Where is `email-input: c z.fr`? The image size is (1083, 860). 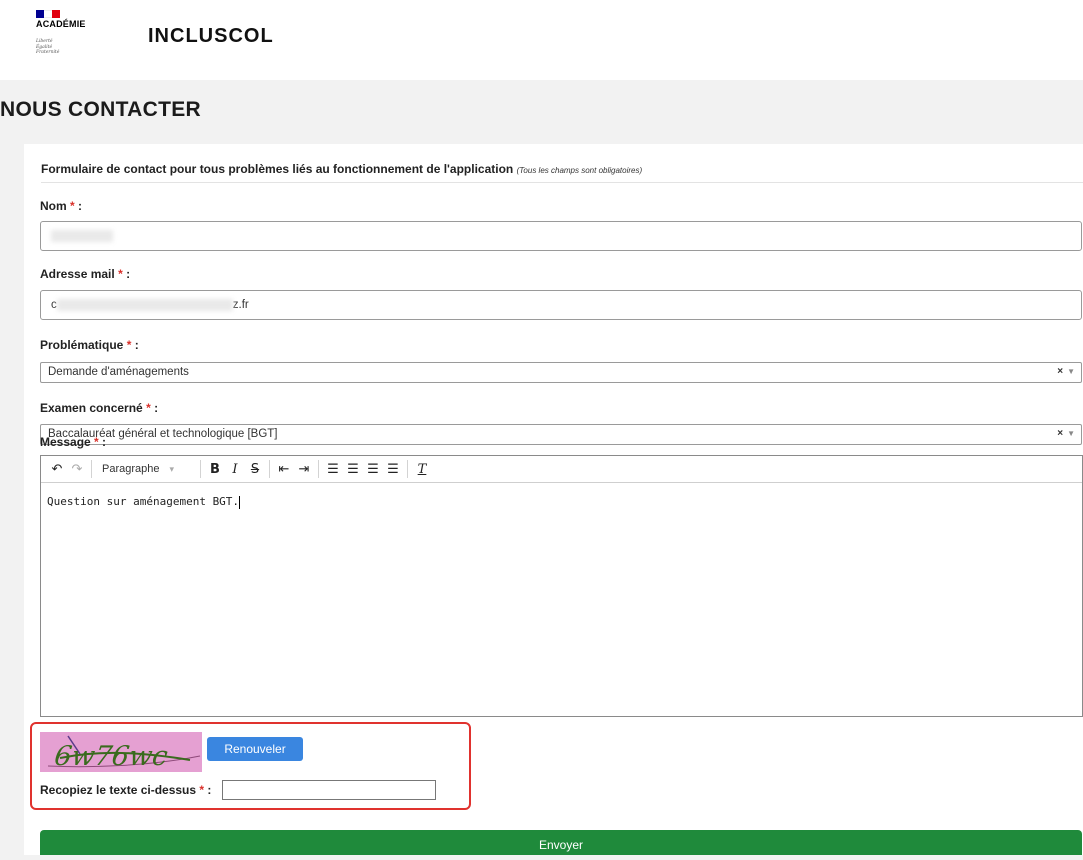 email-input: c z.fr is located at coordinates (561, 305).